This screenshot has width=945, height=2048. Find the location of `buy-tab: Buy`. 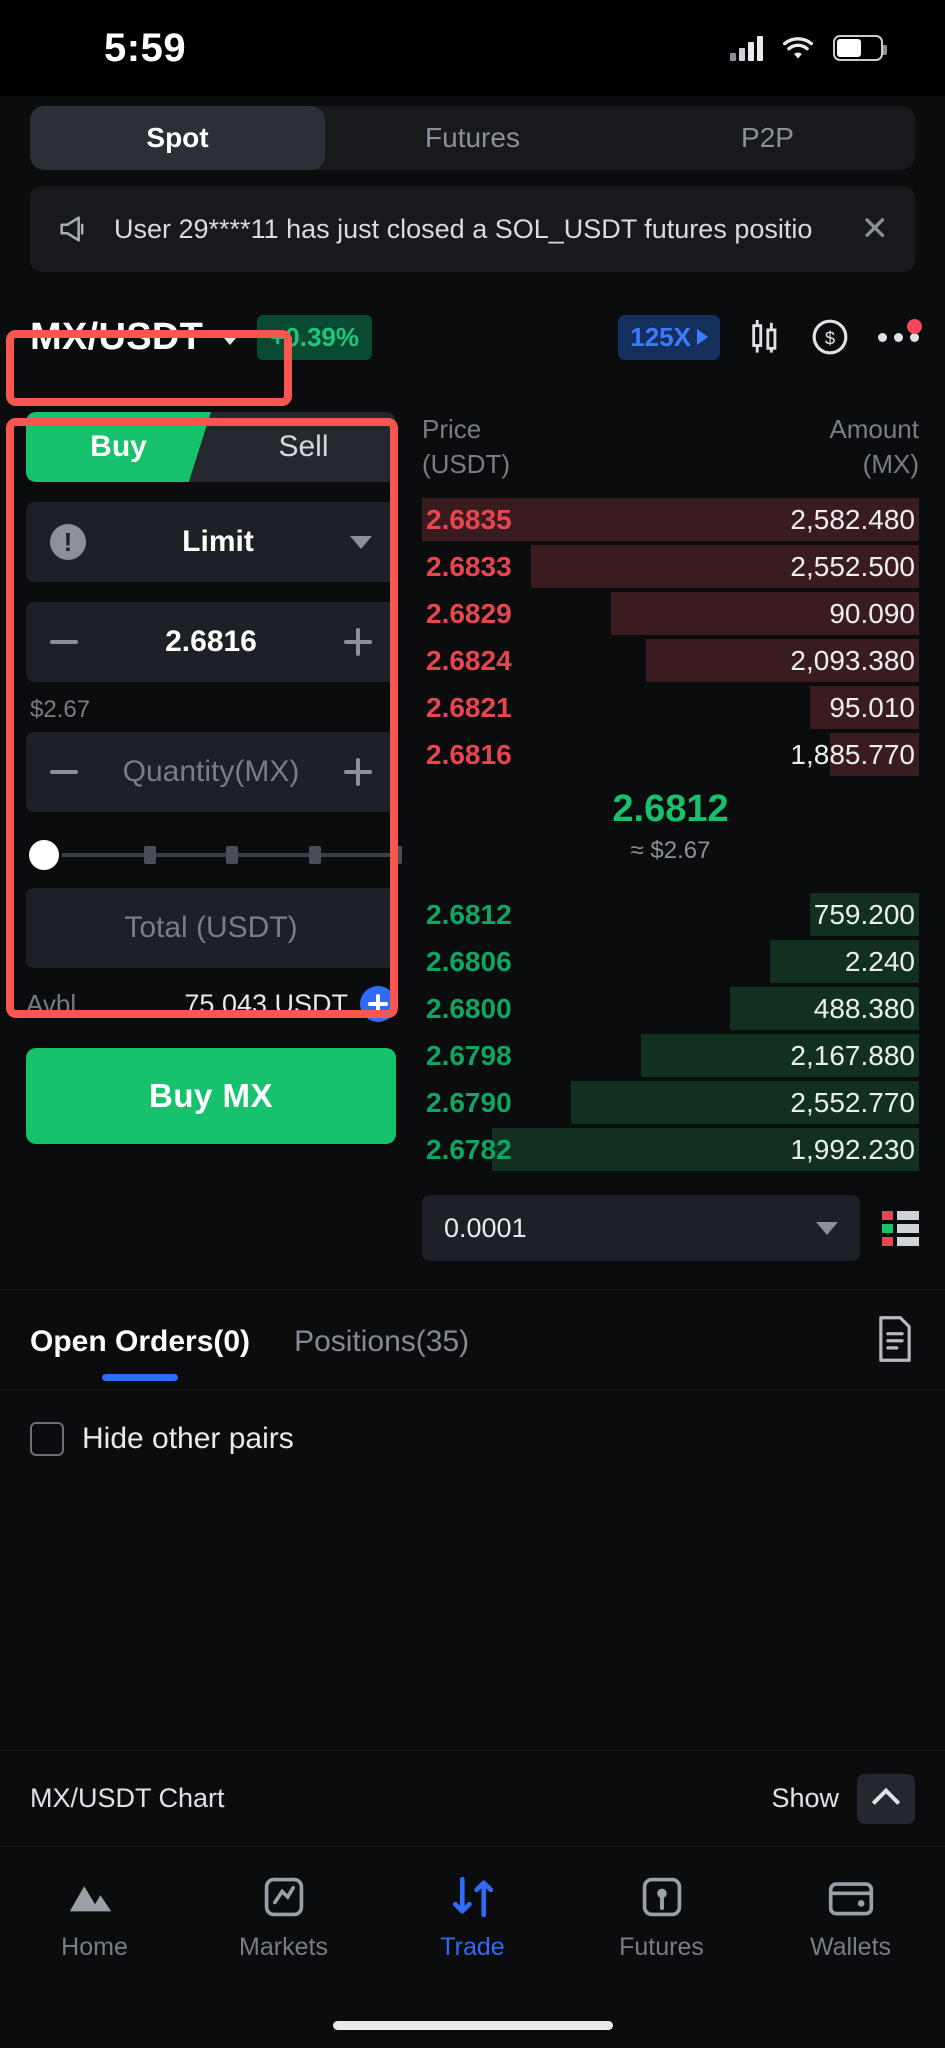

buy-tab: Buy is located at coordinates (118, 447).